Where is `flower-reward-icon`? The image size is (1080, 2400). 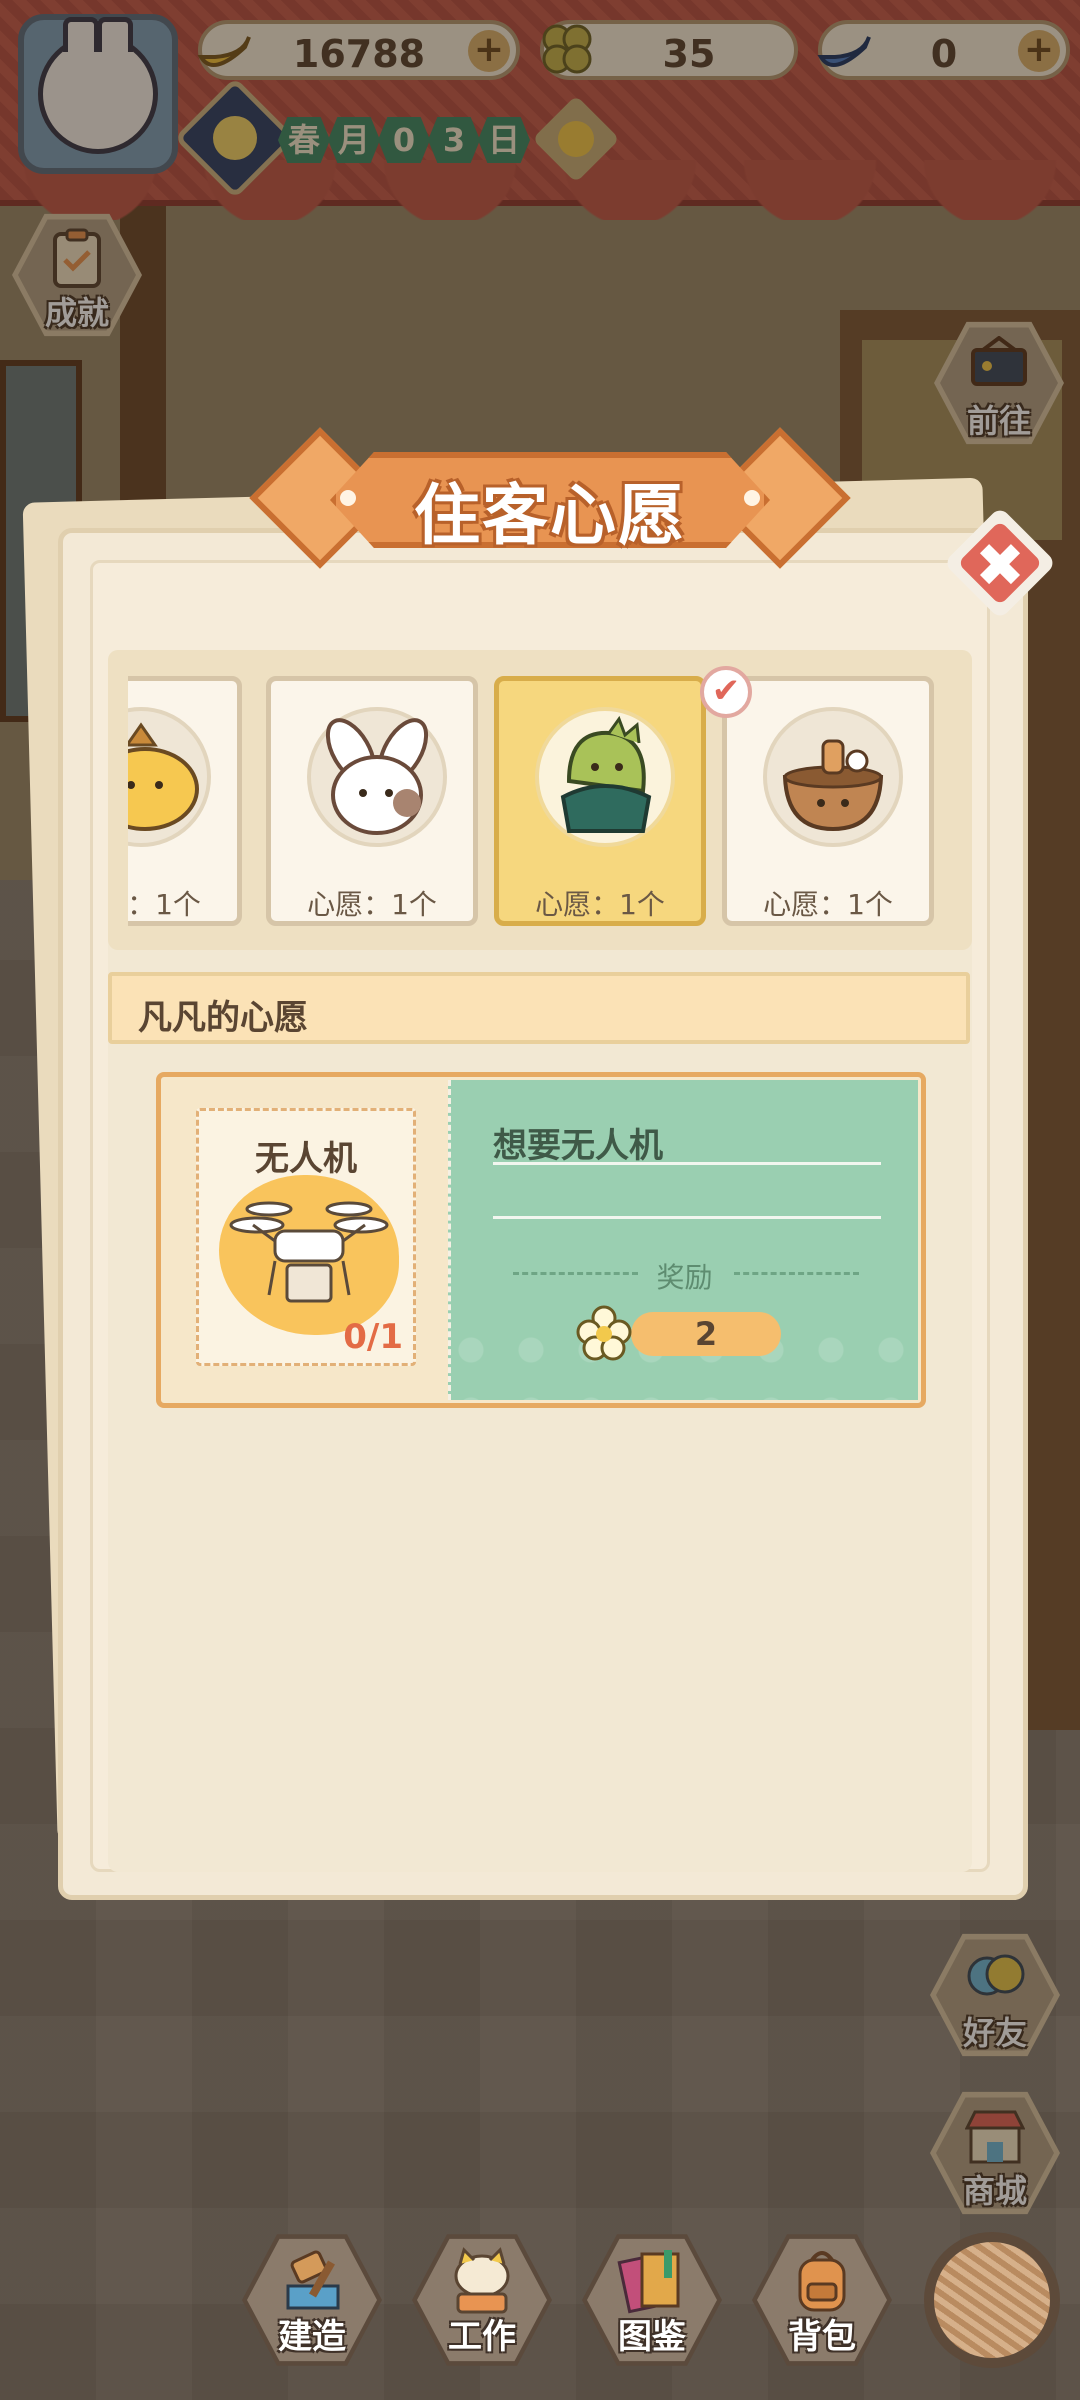 flower-reward-icon is located at coordinates (604, 1333).